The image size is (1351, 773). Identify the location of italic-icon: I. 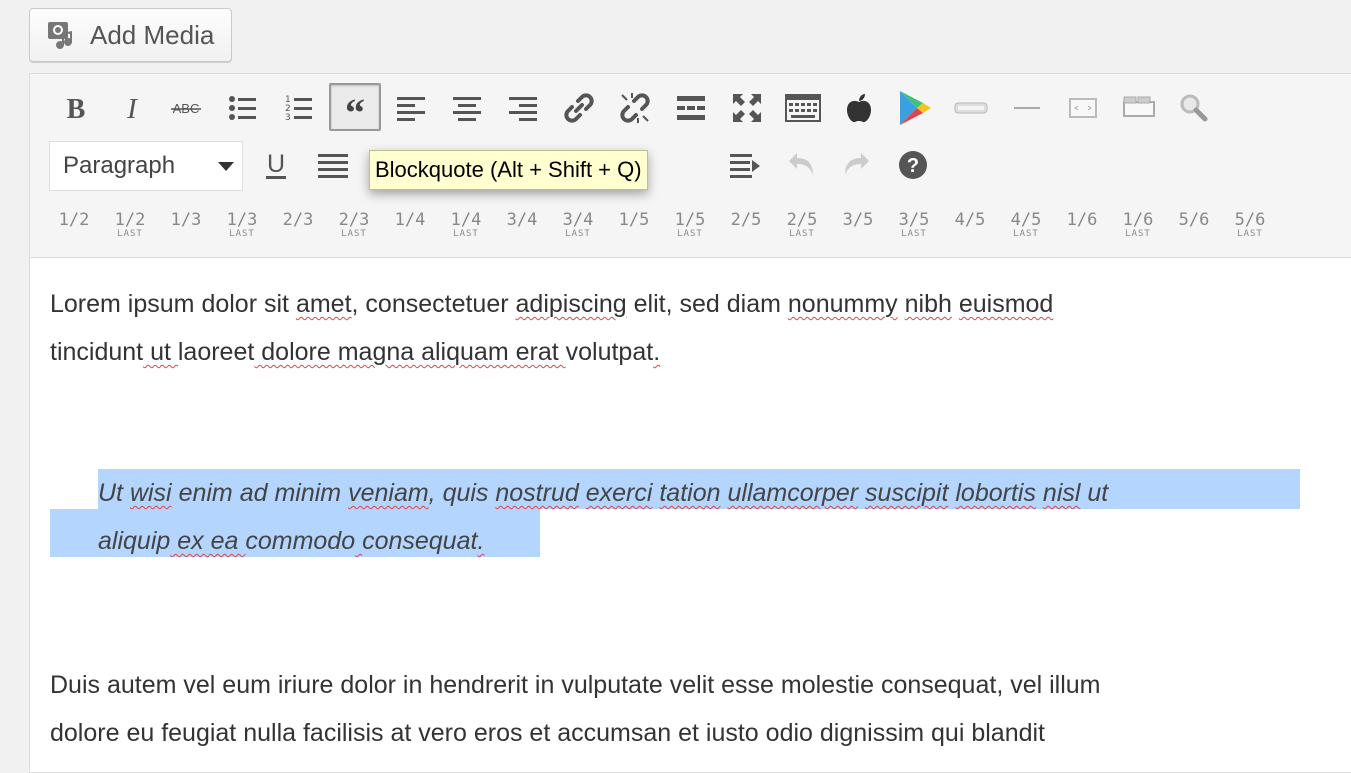
(132, 108).